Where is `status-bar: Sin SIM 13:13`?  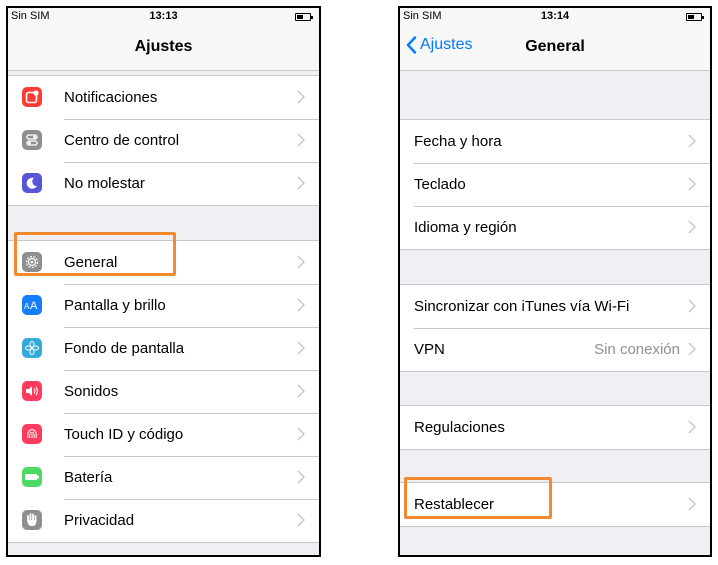 status-bar: Sin SIM 13:13 is located at coordinates (163, 17).